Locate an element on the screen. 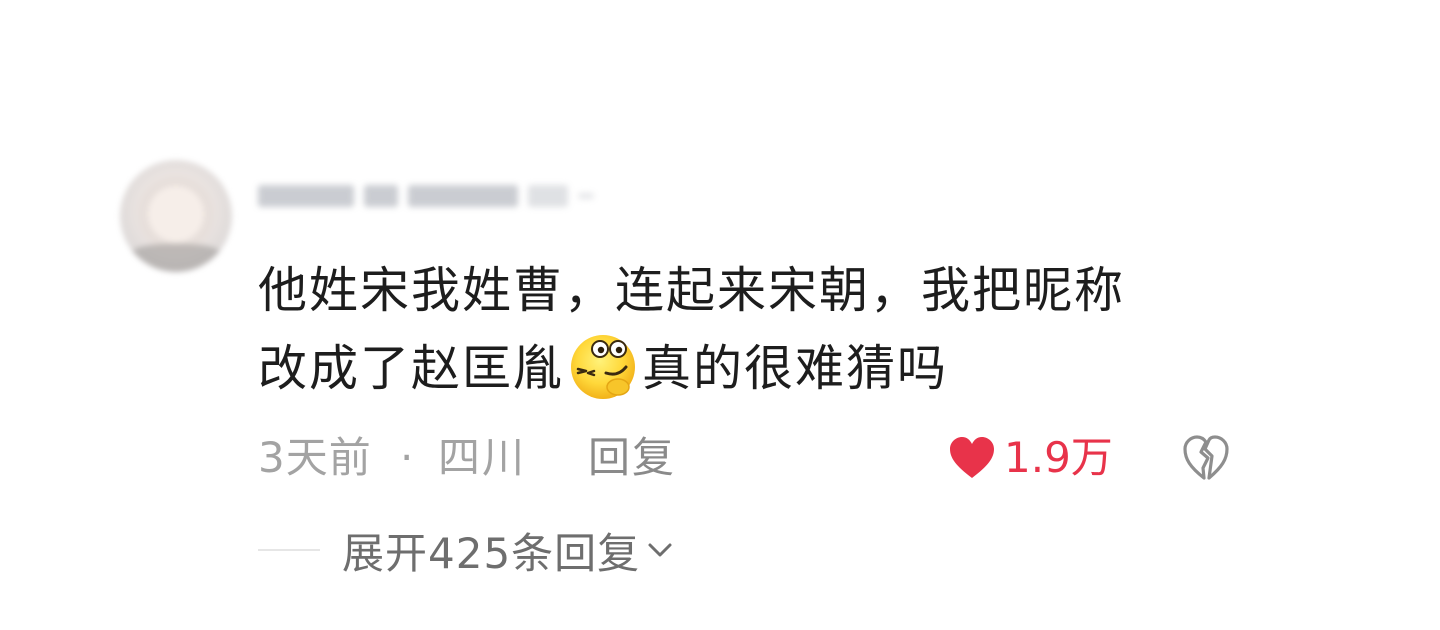 The width and height of the screenshot is (1440, 630). comment-line-1: 他姓宋我姓曹，连起来宋朝，我把昵称 is located at coordinates (692, 290).